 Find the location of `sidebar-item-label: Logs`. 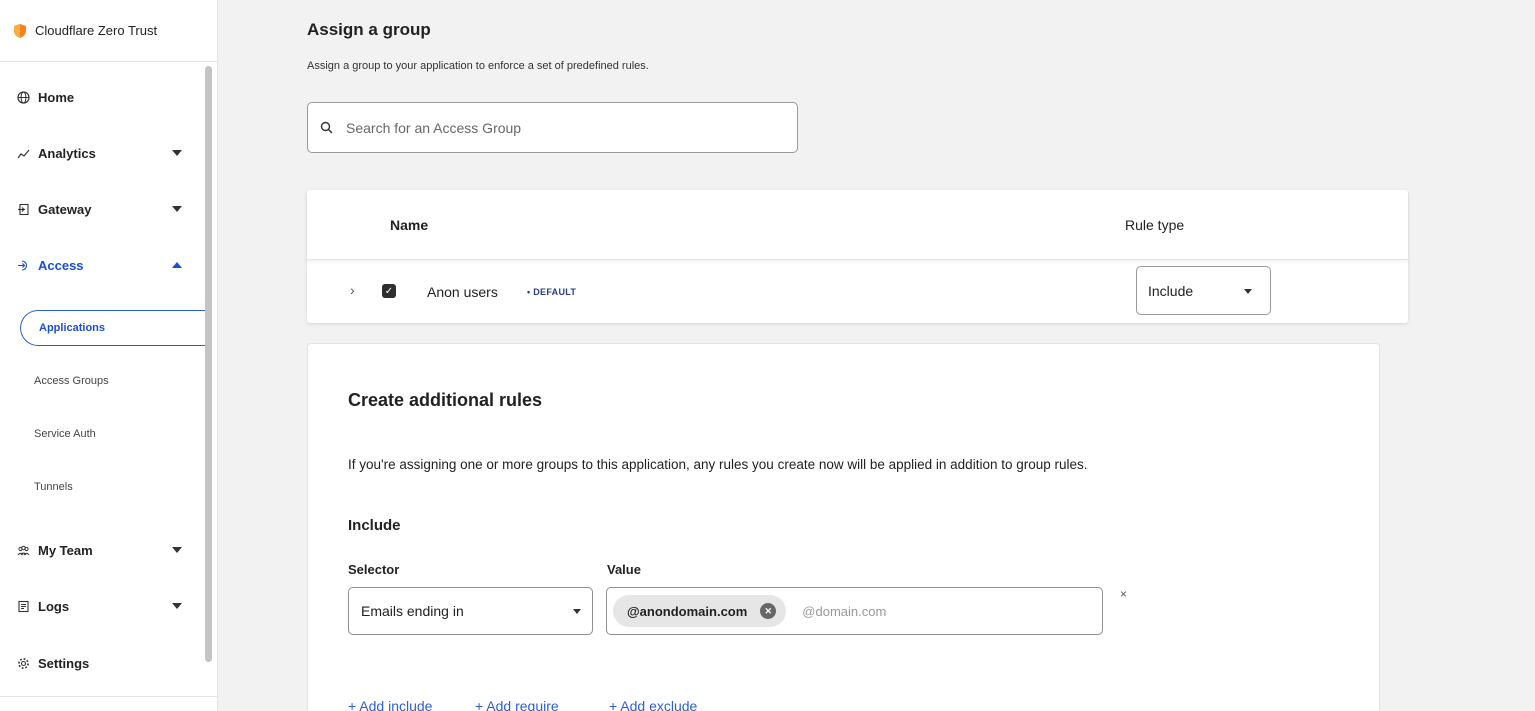

sidebar-item-label: Logs is located at coordinates (54, 606).